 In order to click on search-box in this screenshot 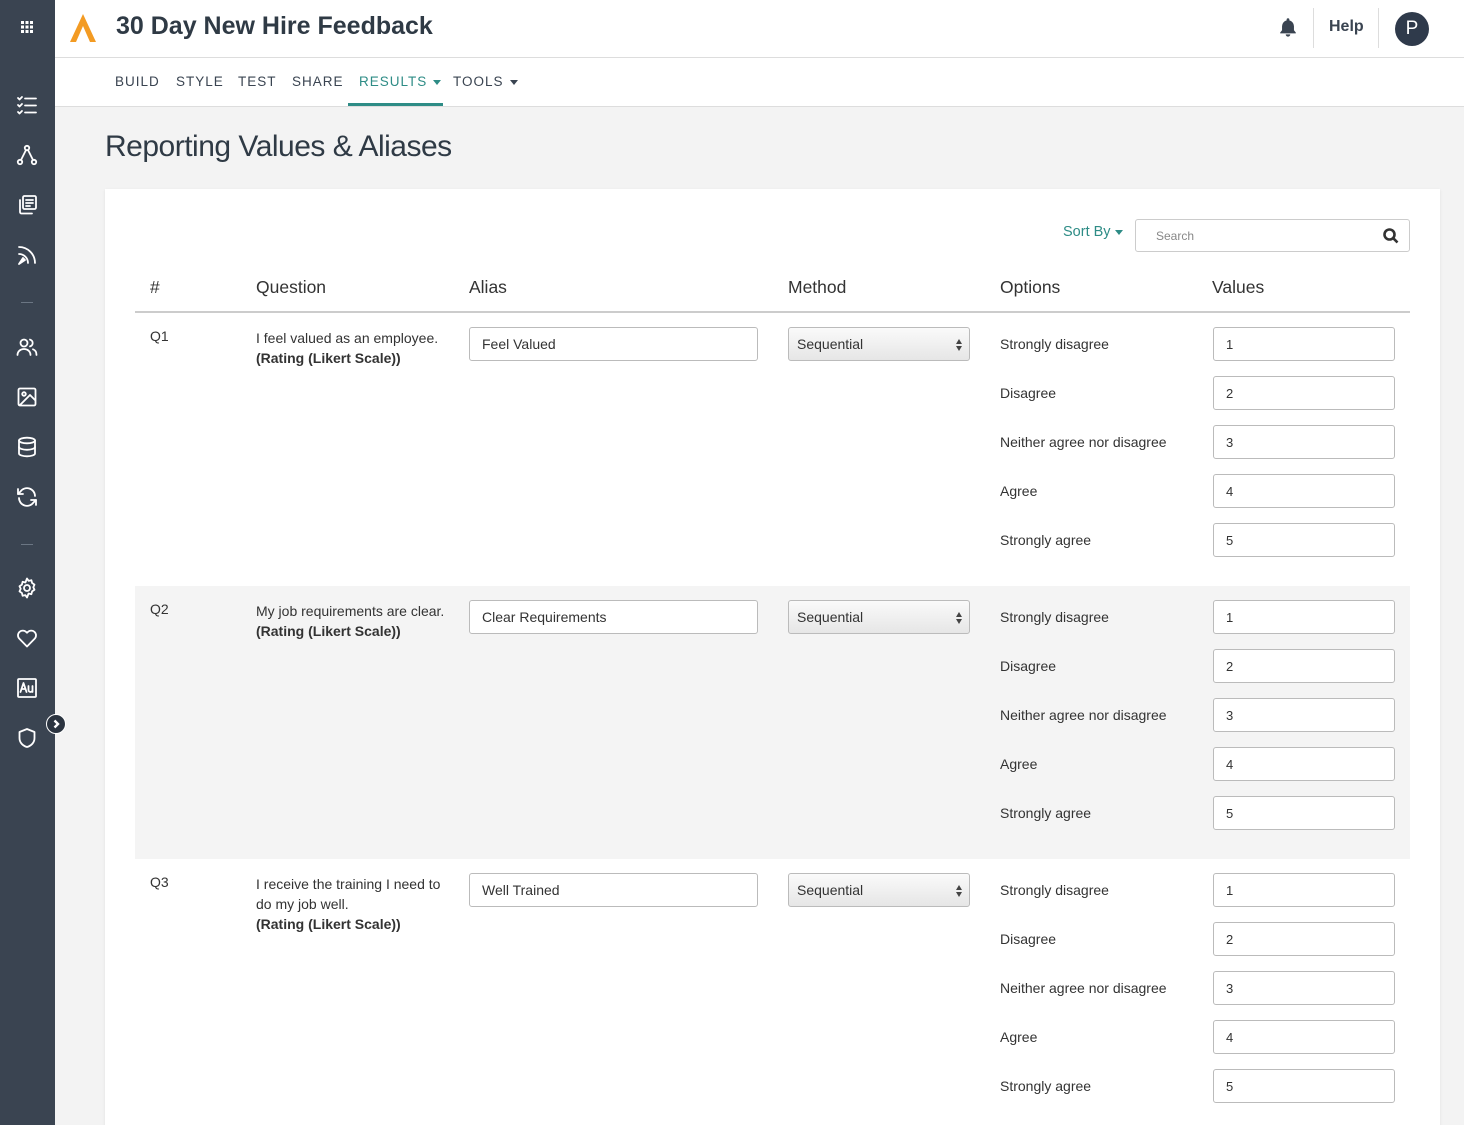, I will do `click(1272, 235)`.